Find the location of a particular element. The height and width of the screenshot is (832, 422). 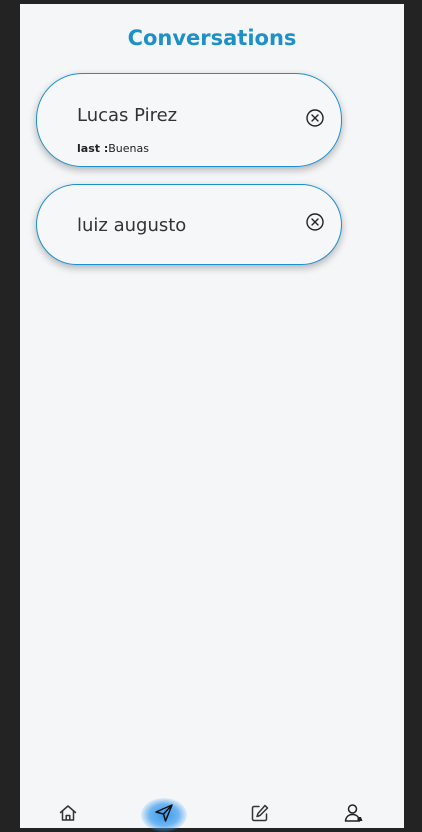

conversation-name: luiz augusto is located at coordinates (132, 225).